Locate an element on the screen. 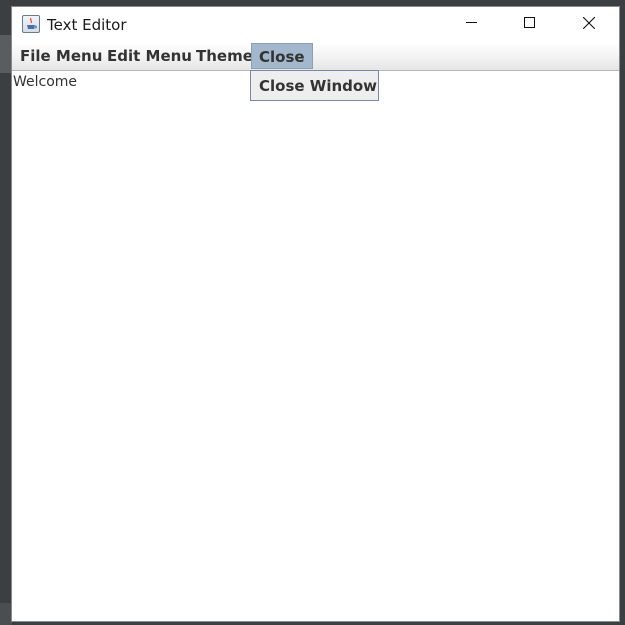 The width and height of the screenshot is (625, 625). minimize-icon is located at coordinates (471, 22).